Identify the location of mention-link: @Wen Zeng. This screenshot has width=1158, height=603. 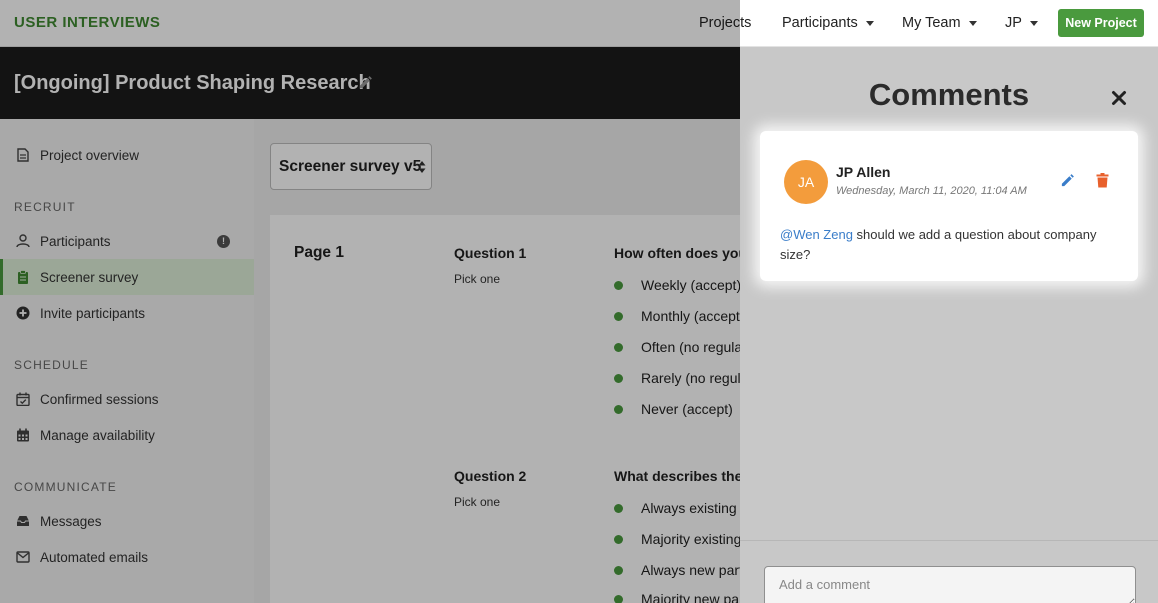
(816, 234).